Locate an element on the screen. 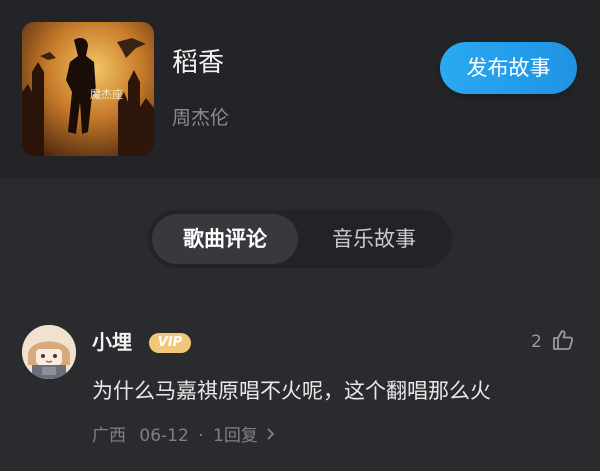 The width and height of the screenshot is (600, 471). avatar is located at coordinates (49, 352).